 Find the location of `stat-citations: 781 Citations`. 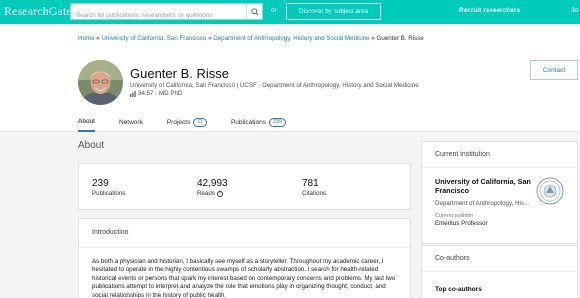

stat-citations: 781 Citations is located at coordinates (314, 187).